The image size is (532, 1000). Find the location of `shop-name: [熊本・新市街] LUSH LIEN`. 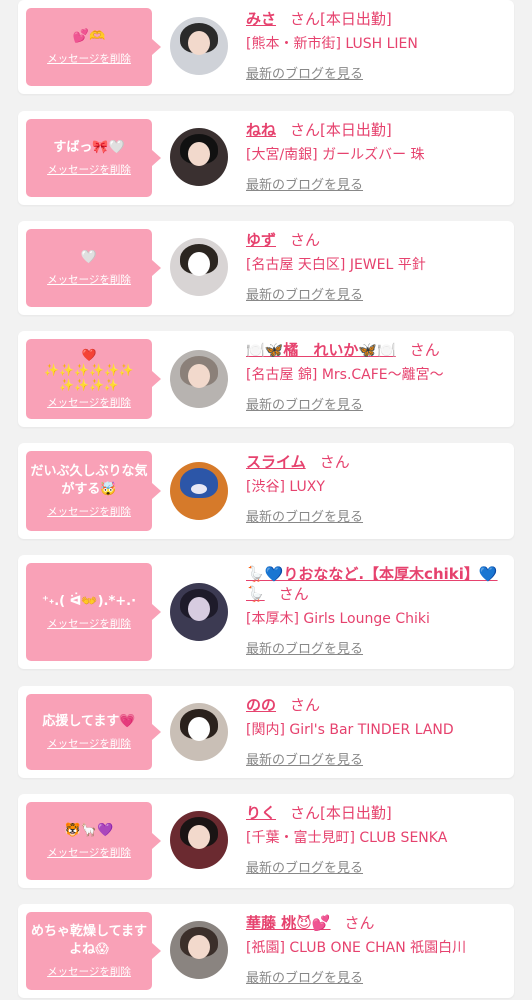

shop-name: [熊本・新市街] LUSH LIEN is located at coordinates (332, 44).